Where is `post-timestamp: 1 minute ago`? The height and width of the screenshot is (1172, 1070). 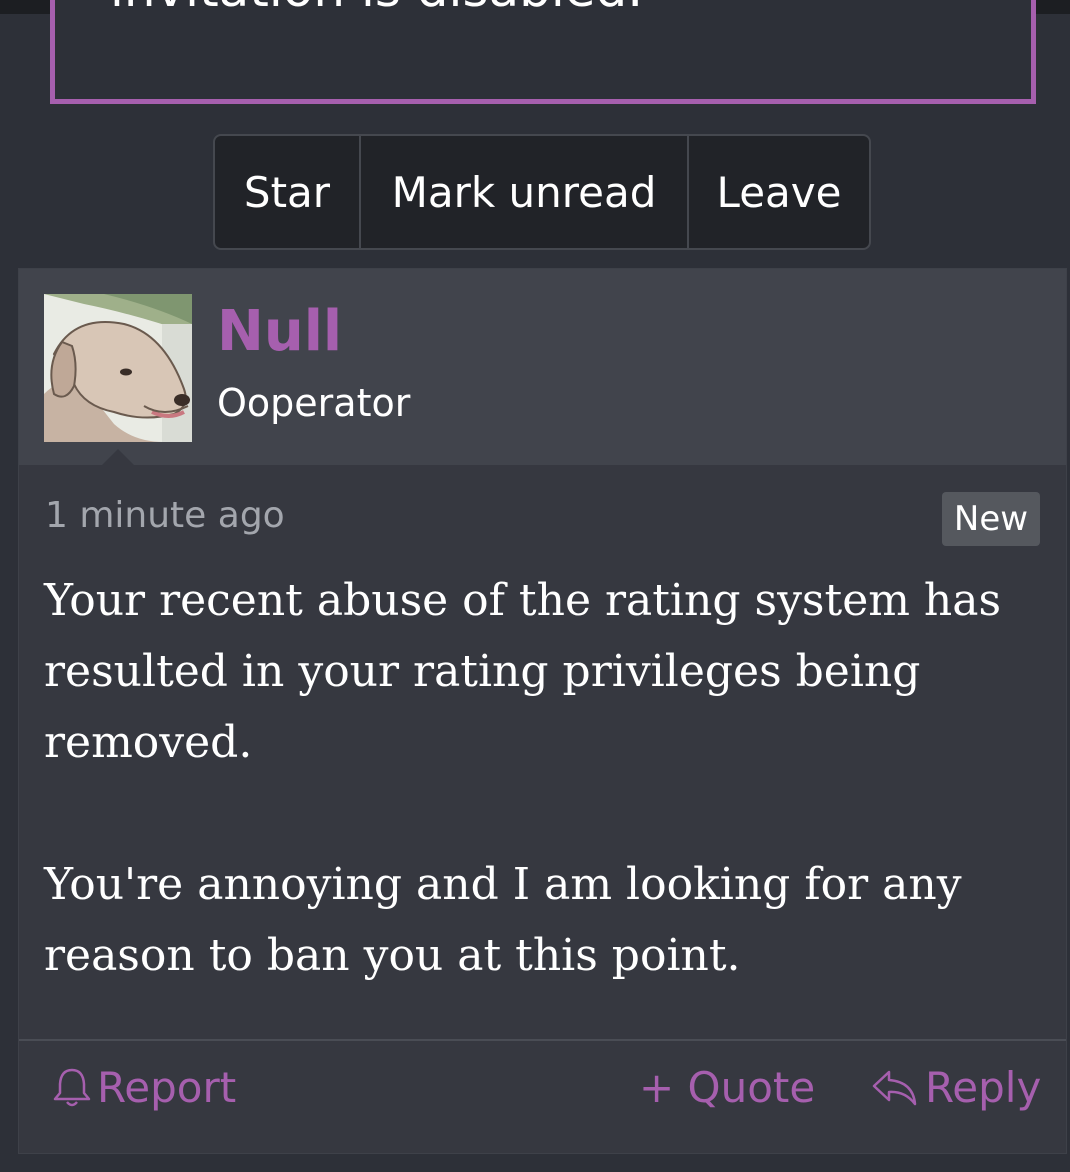
post-timestamp: 1 minute ago is located at coordinates (165, 515).